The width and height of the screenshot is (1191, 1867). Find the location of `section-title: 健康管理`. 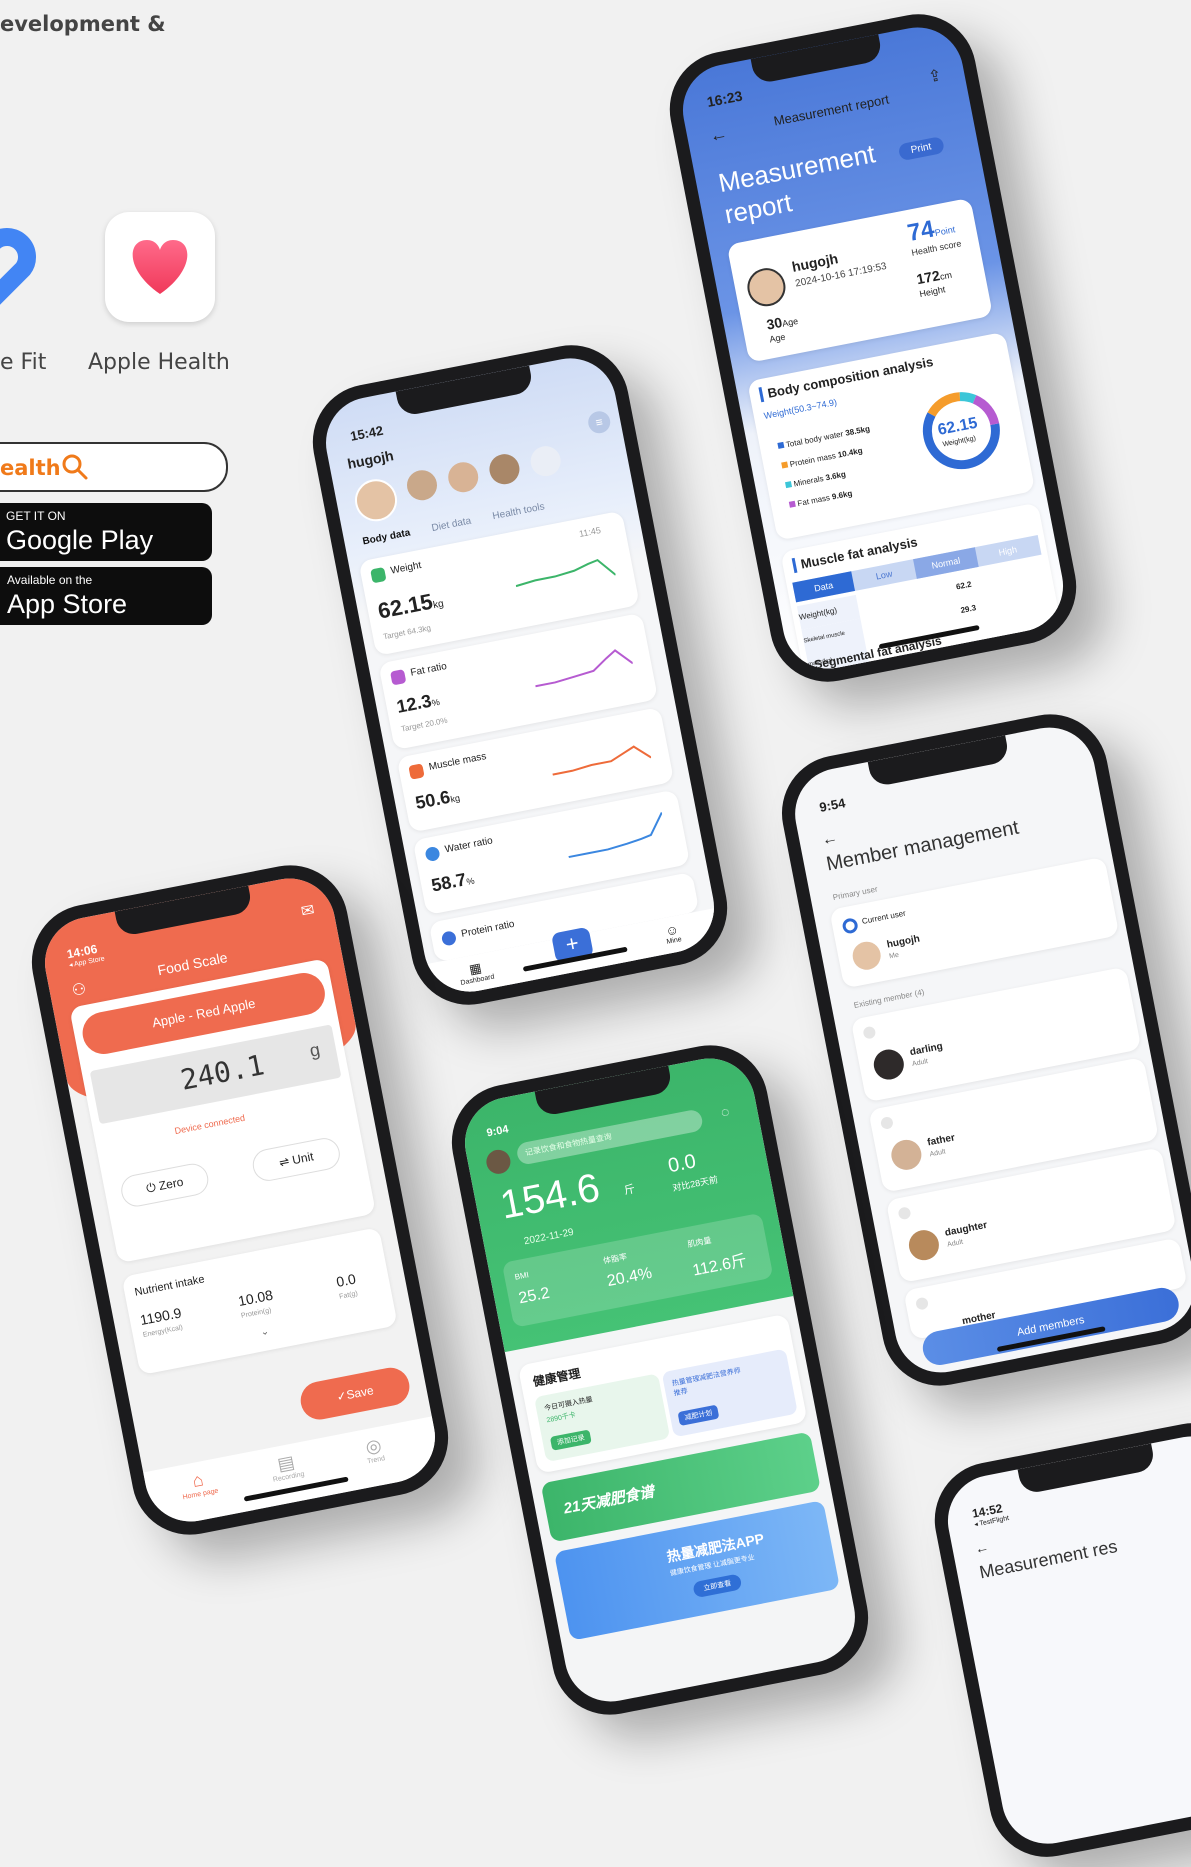

section-title: 健康管理 is located at coordinates (556, 1378).